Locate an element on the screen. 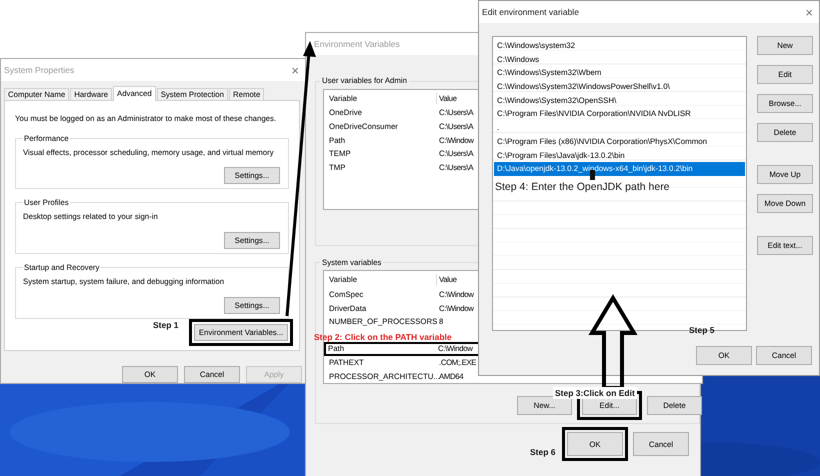 The image size is (820, 476). step-label: Step 3:Click on Edit is located at coordinates (595, 393).